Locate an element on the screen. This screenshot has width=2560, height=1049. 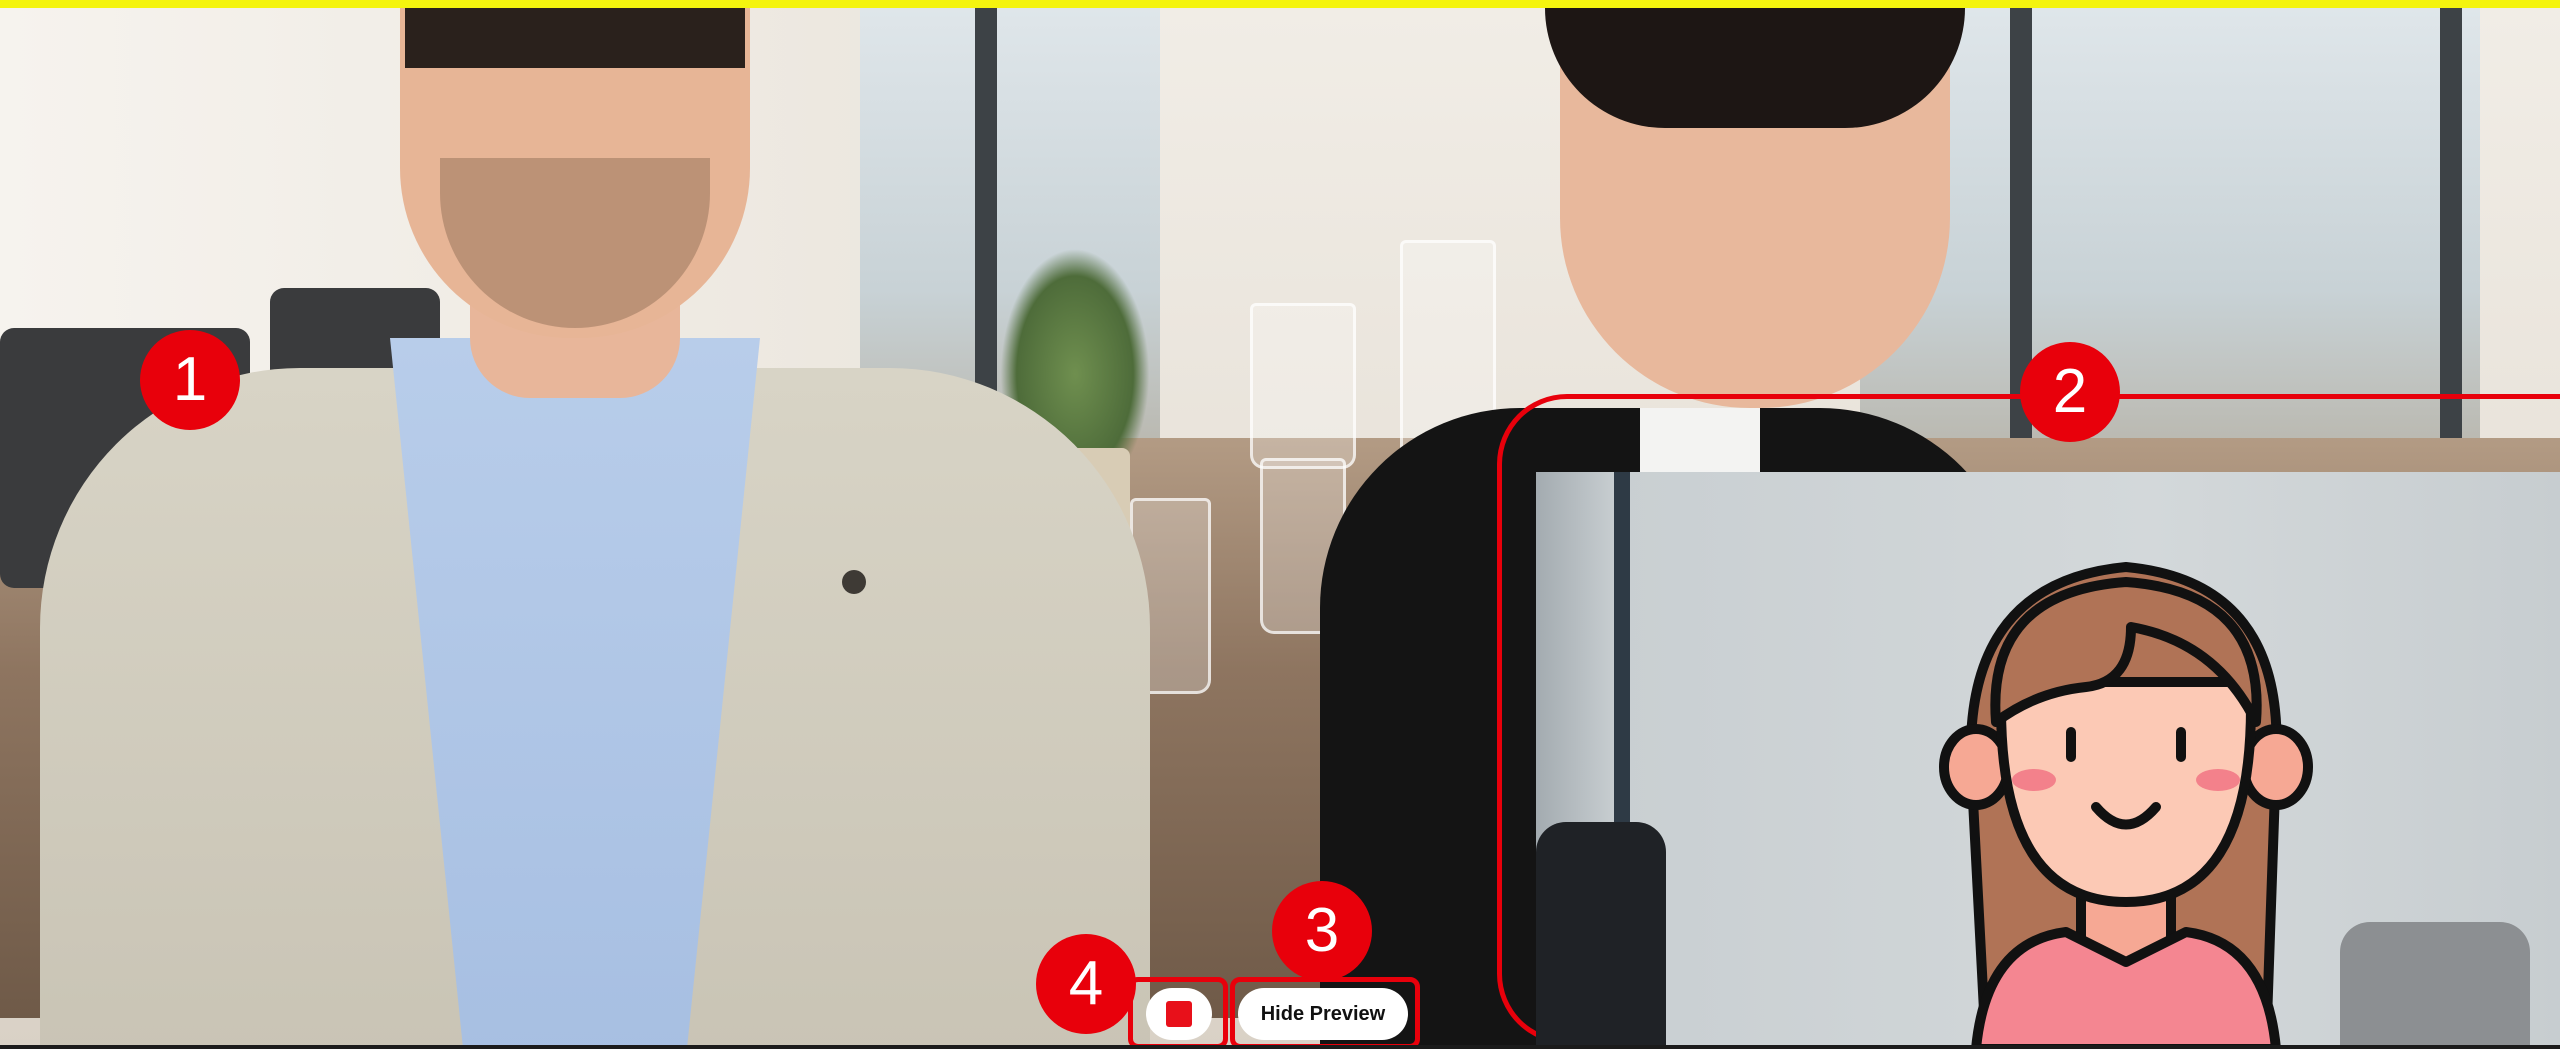
chair-back is located at coordinates (2435, 985).